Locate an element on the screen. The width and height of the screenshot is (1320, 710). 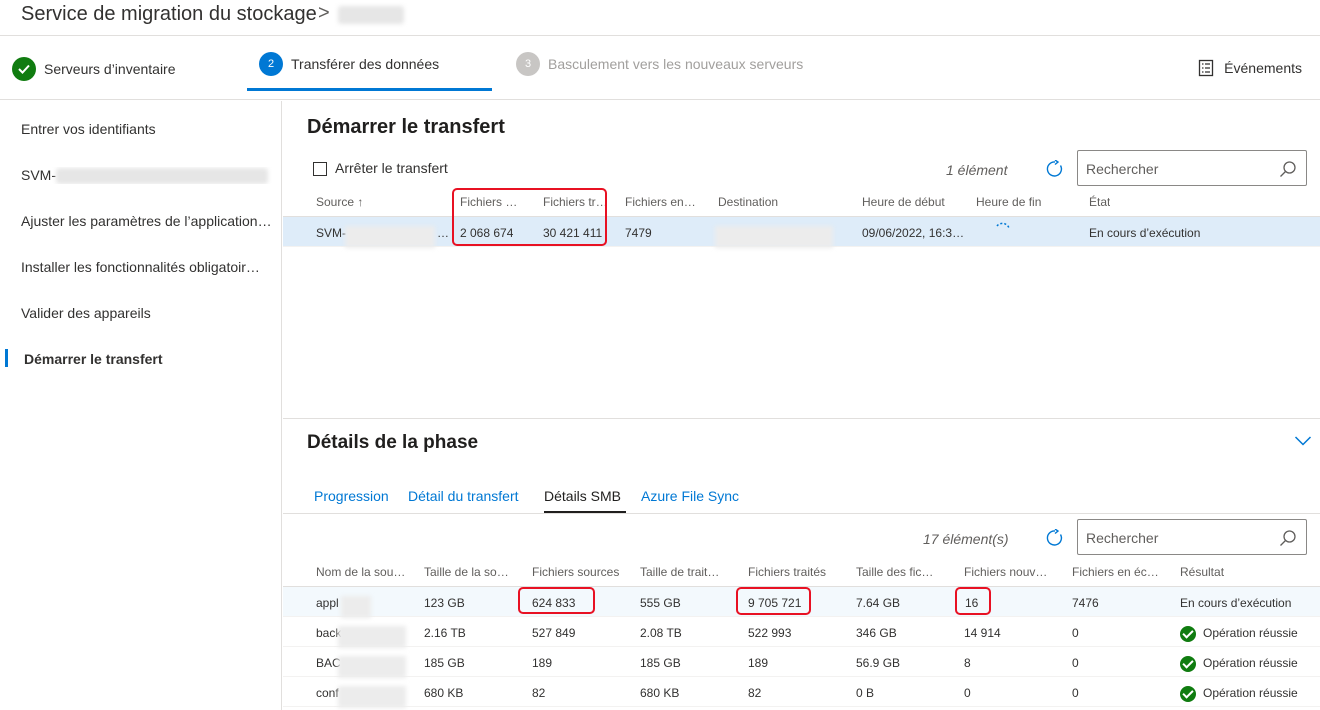
sort-arrow-up-icon: ↑ is located at coordinates (360, 202).